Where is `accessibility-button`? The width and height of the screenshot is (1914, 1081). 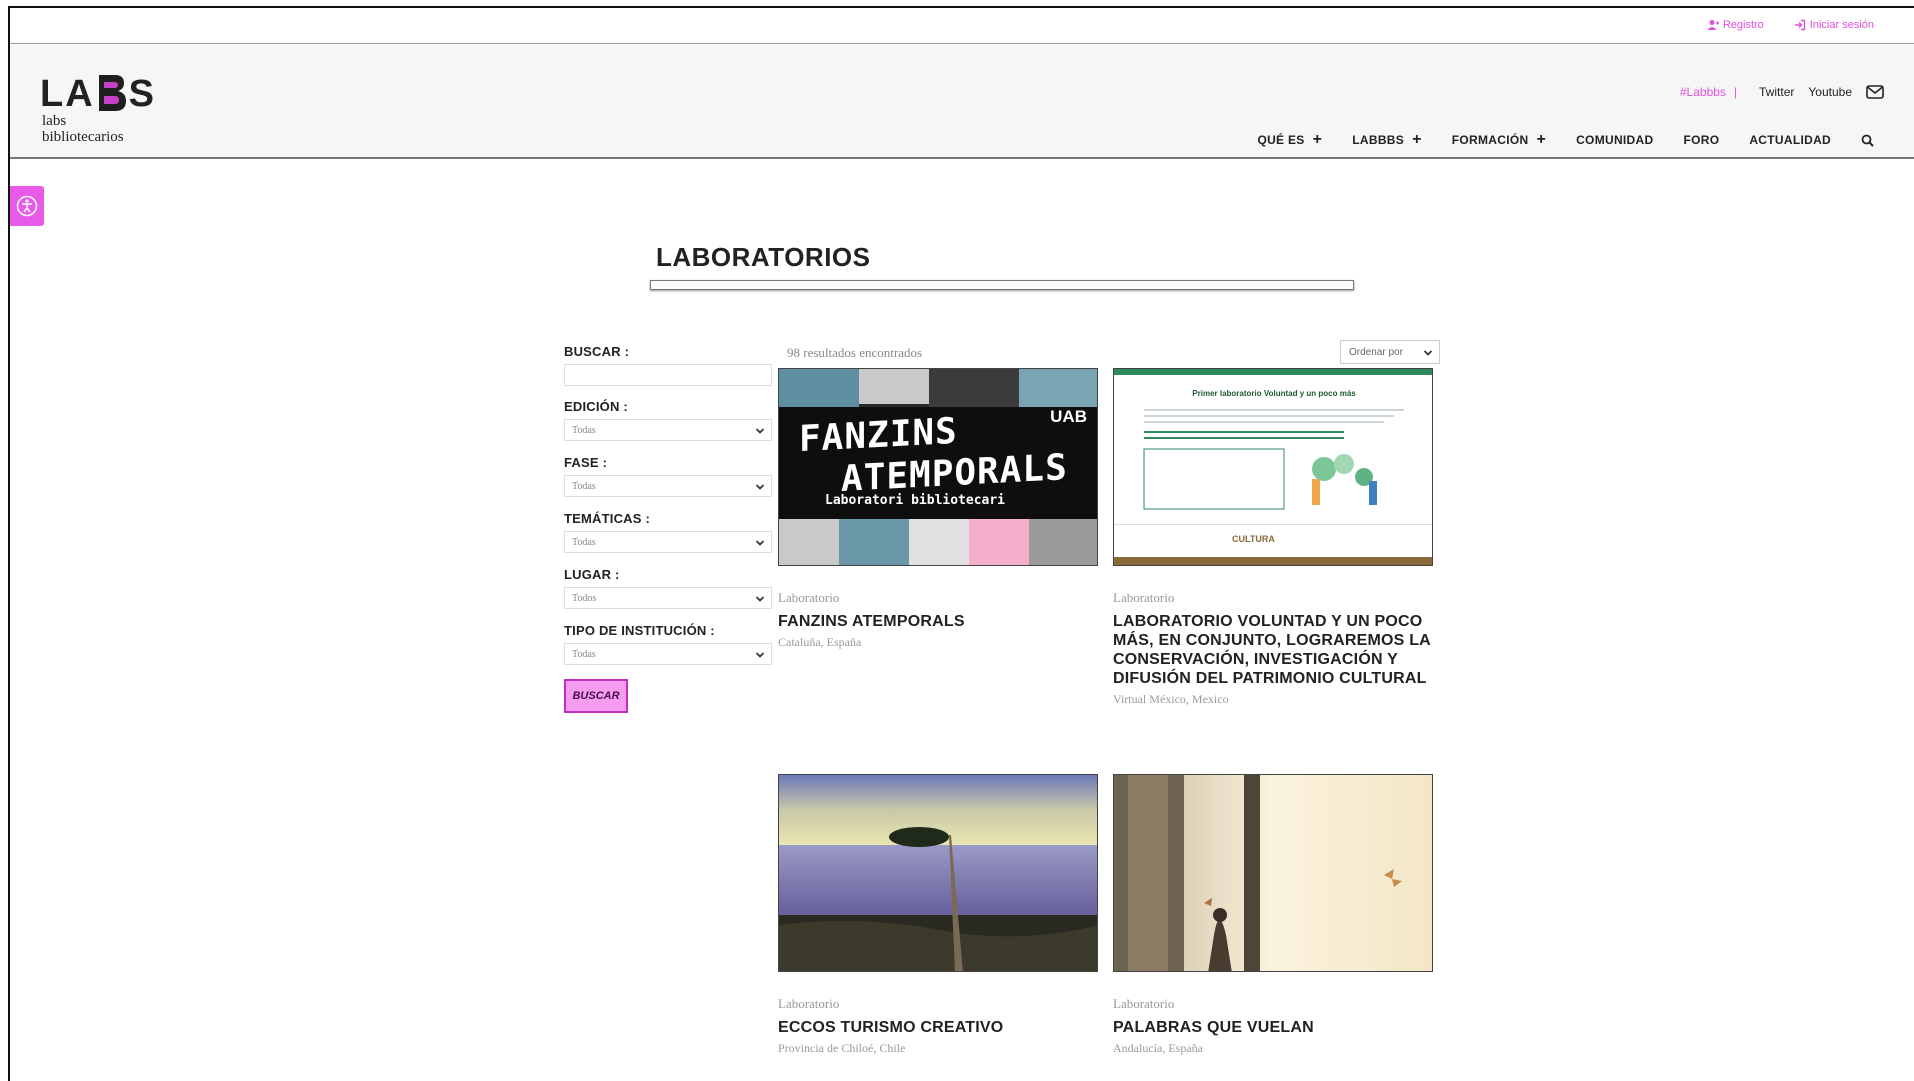
accessibility-button is located at coordinates (27, 206).